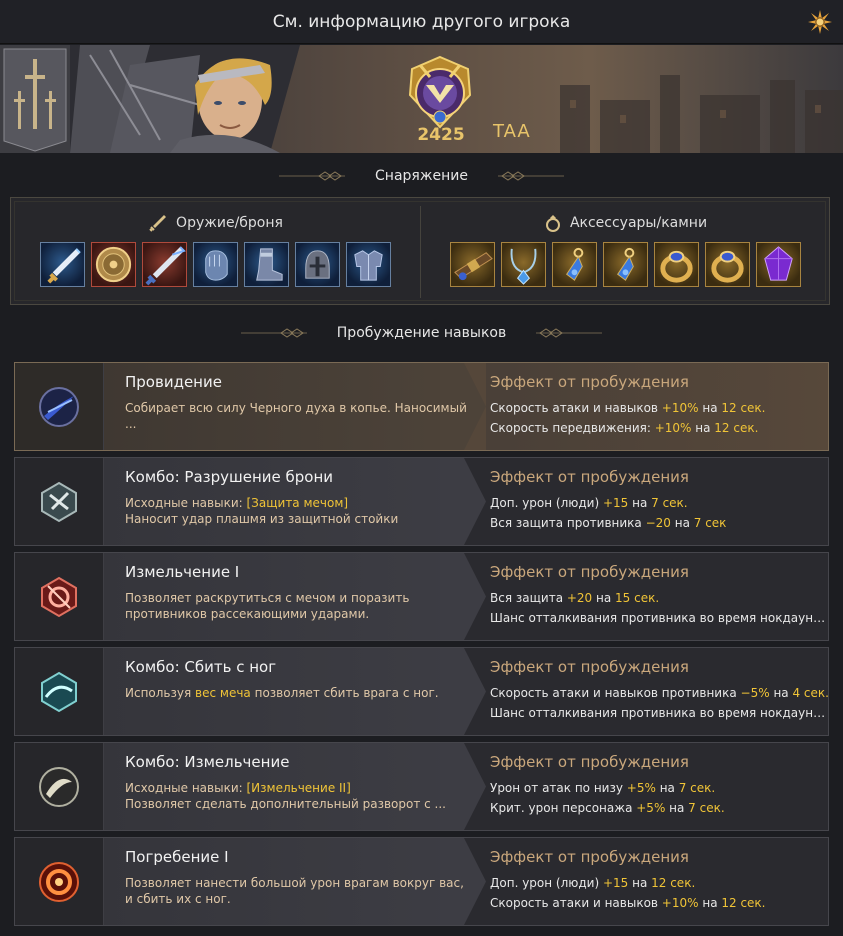 The width and height of the screenshot is (843, 936). I want to click on knockdown-skill-icon, so click(59, 691).